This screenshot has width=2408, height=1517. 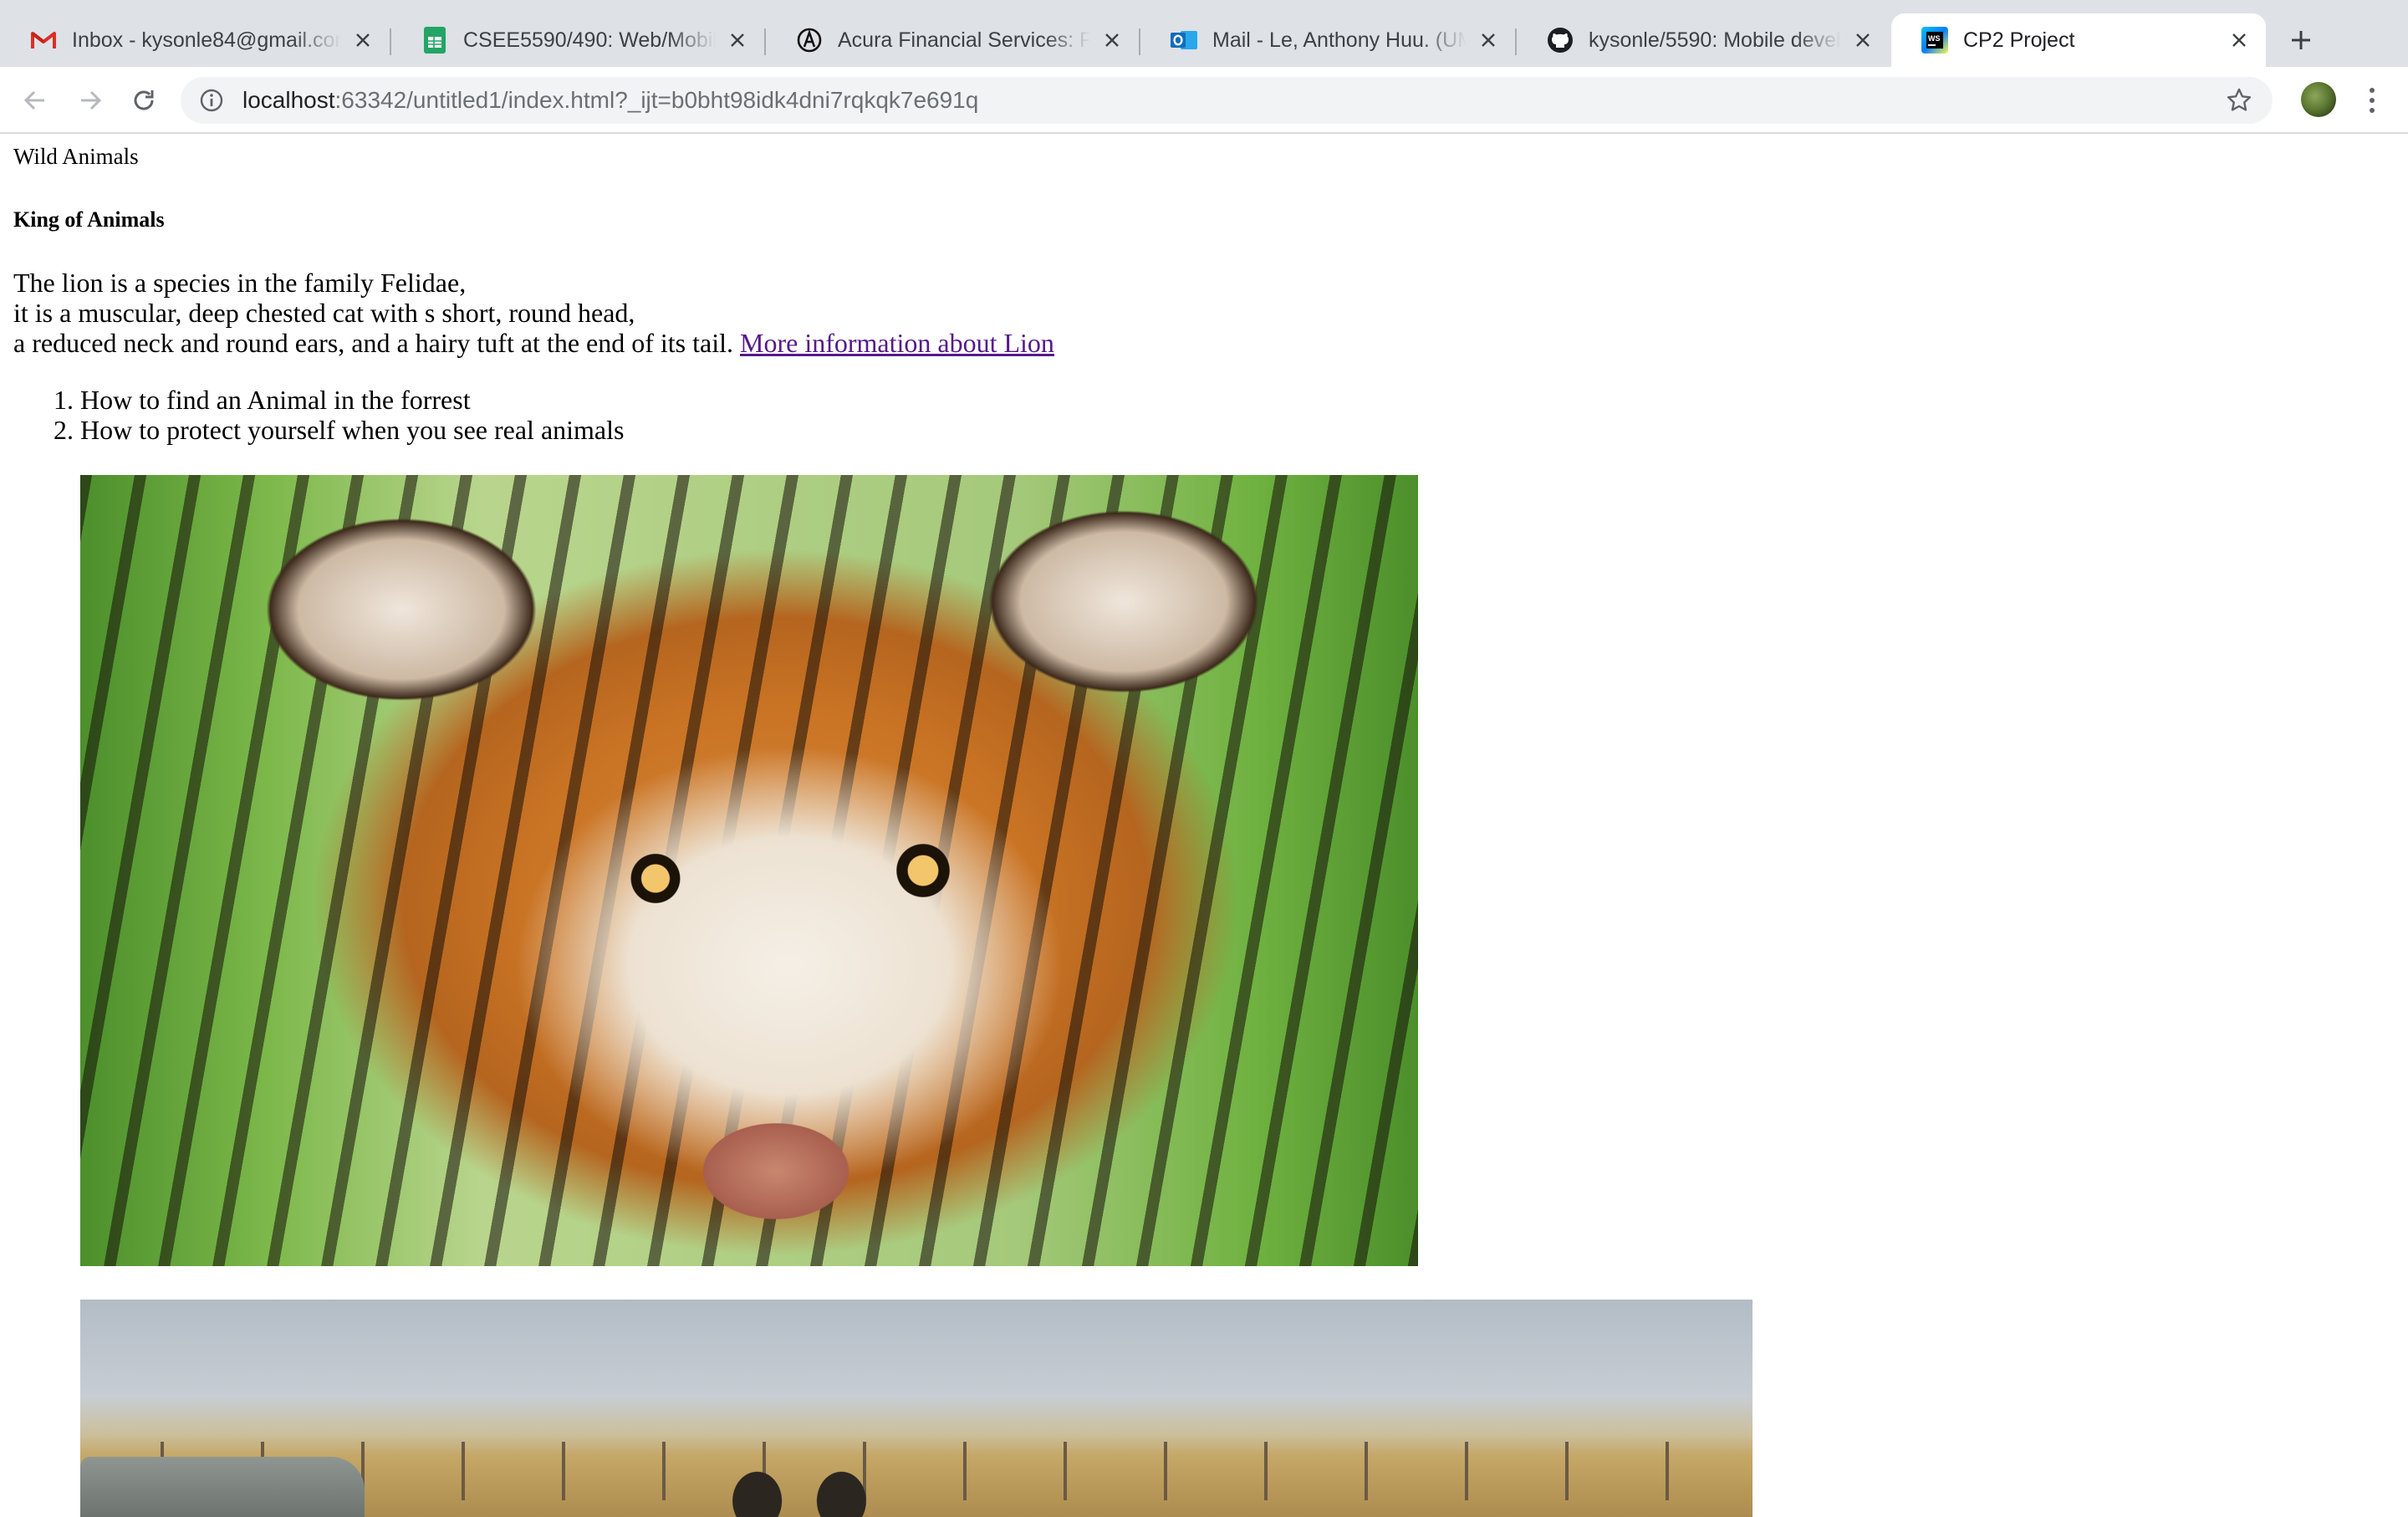 What do you see at coordinates (2239, 100) in the screenshot?
I see `bookmark-star-icon` at bounding box center [2239, 100].